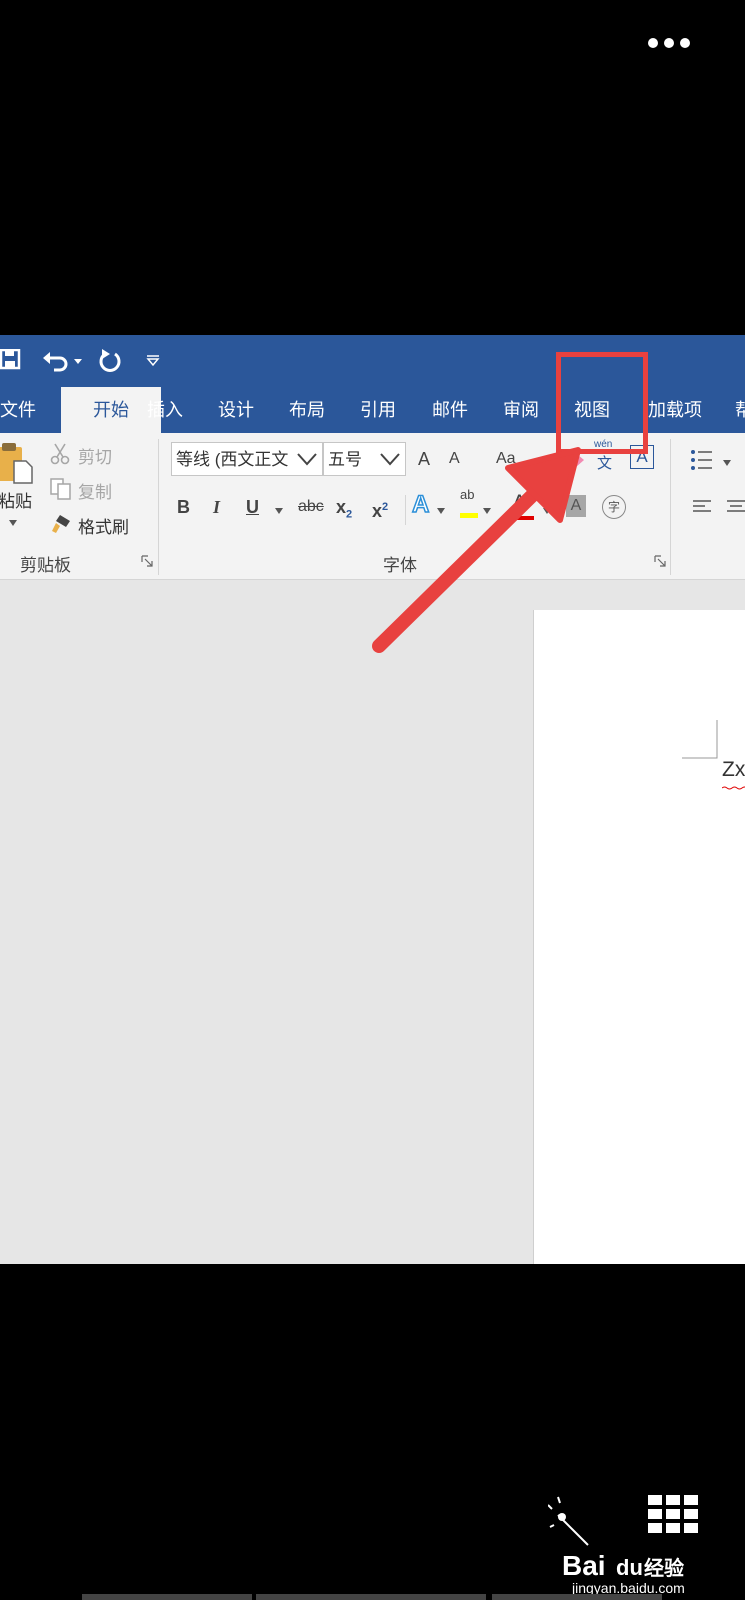  What do you see at coordinates (103, 525) in the screenshot?
I see `format-painter-button: 格式刷` at bounding box center [103, 525].